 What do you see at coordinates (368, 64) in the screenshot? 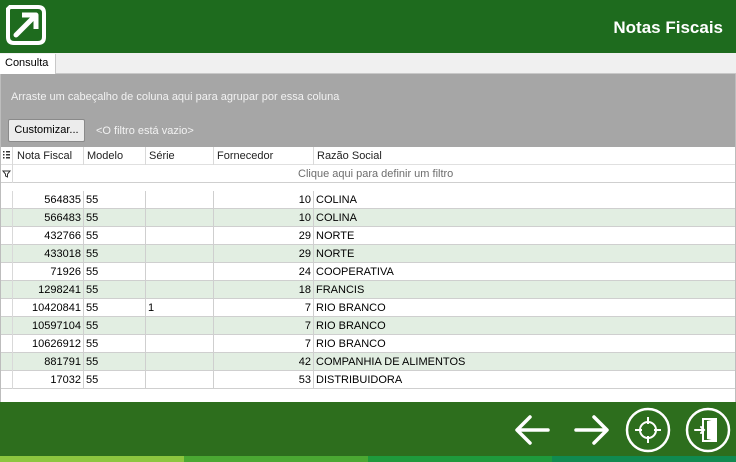
I see `tab-strip: Consulta` at bounding box center [368, 64].